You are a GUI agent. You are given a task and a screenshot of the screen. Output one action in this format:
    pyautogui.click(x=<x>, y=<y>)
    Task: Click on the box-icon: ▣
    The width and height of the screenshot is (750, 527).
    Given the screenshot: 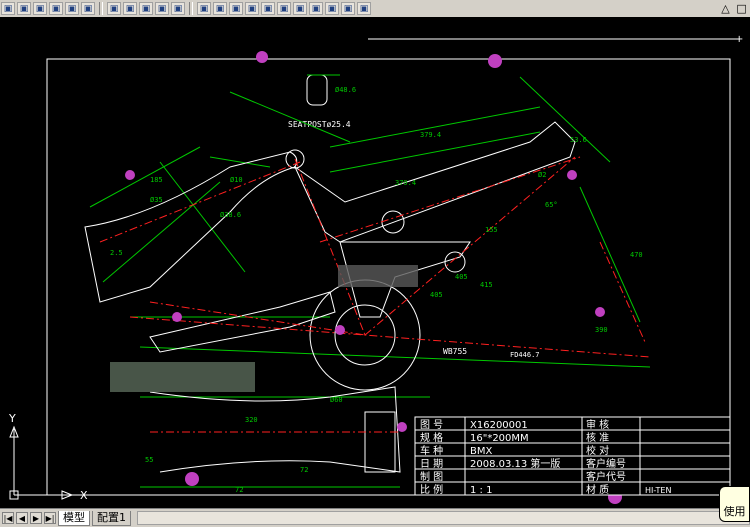 What is the action you would take?
    pyautogui.click(x=8, y=8)
    